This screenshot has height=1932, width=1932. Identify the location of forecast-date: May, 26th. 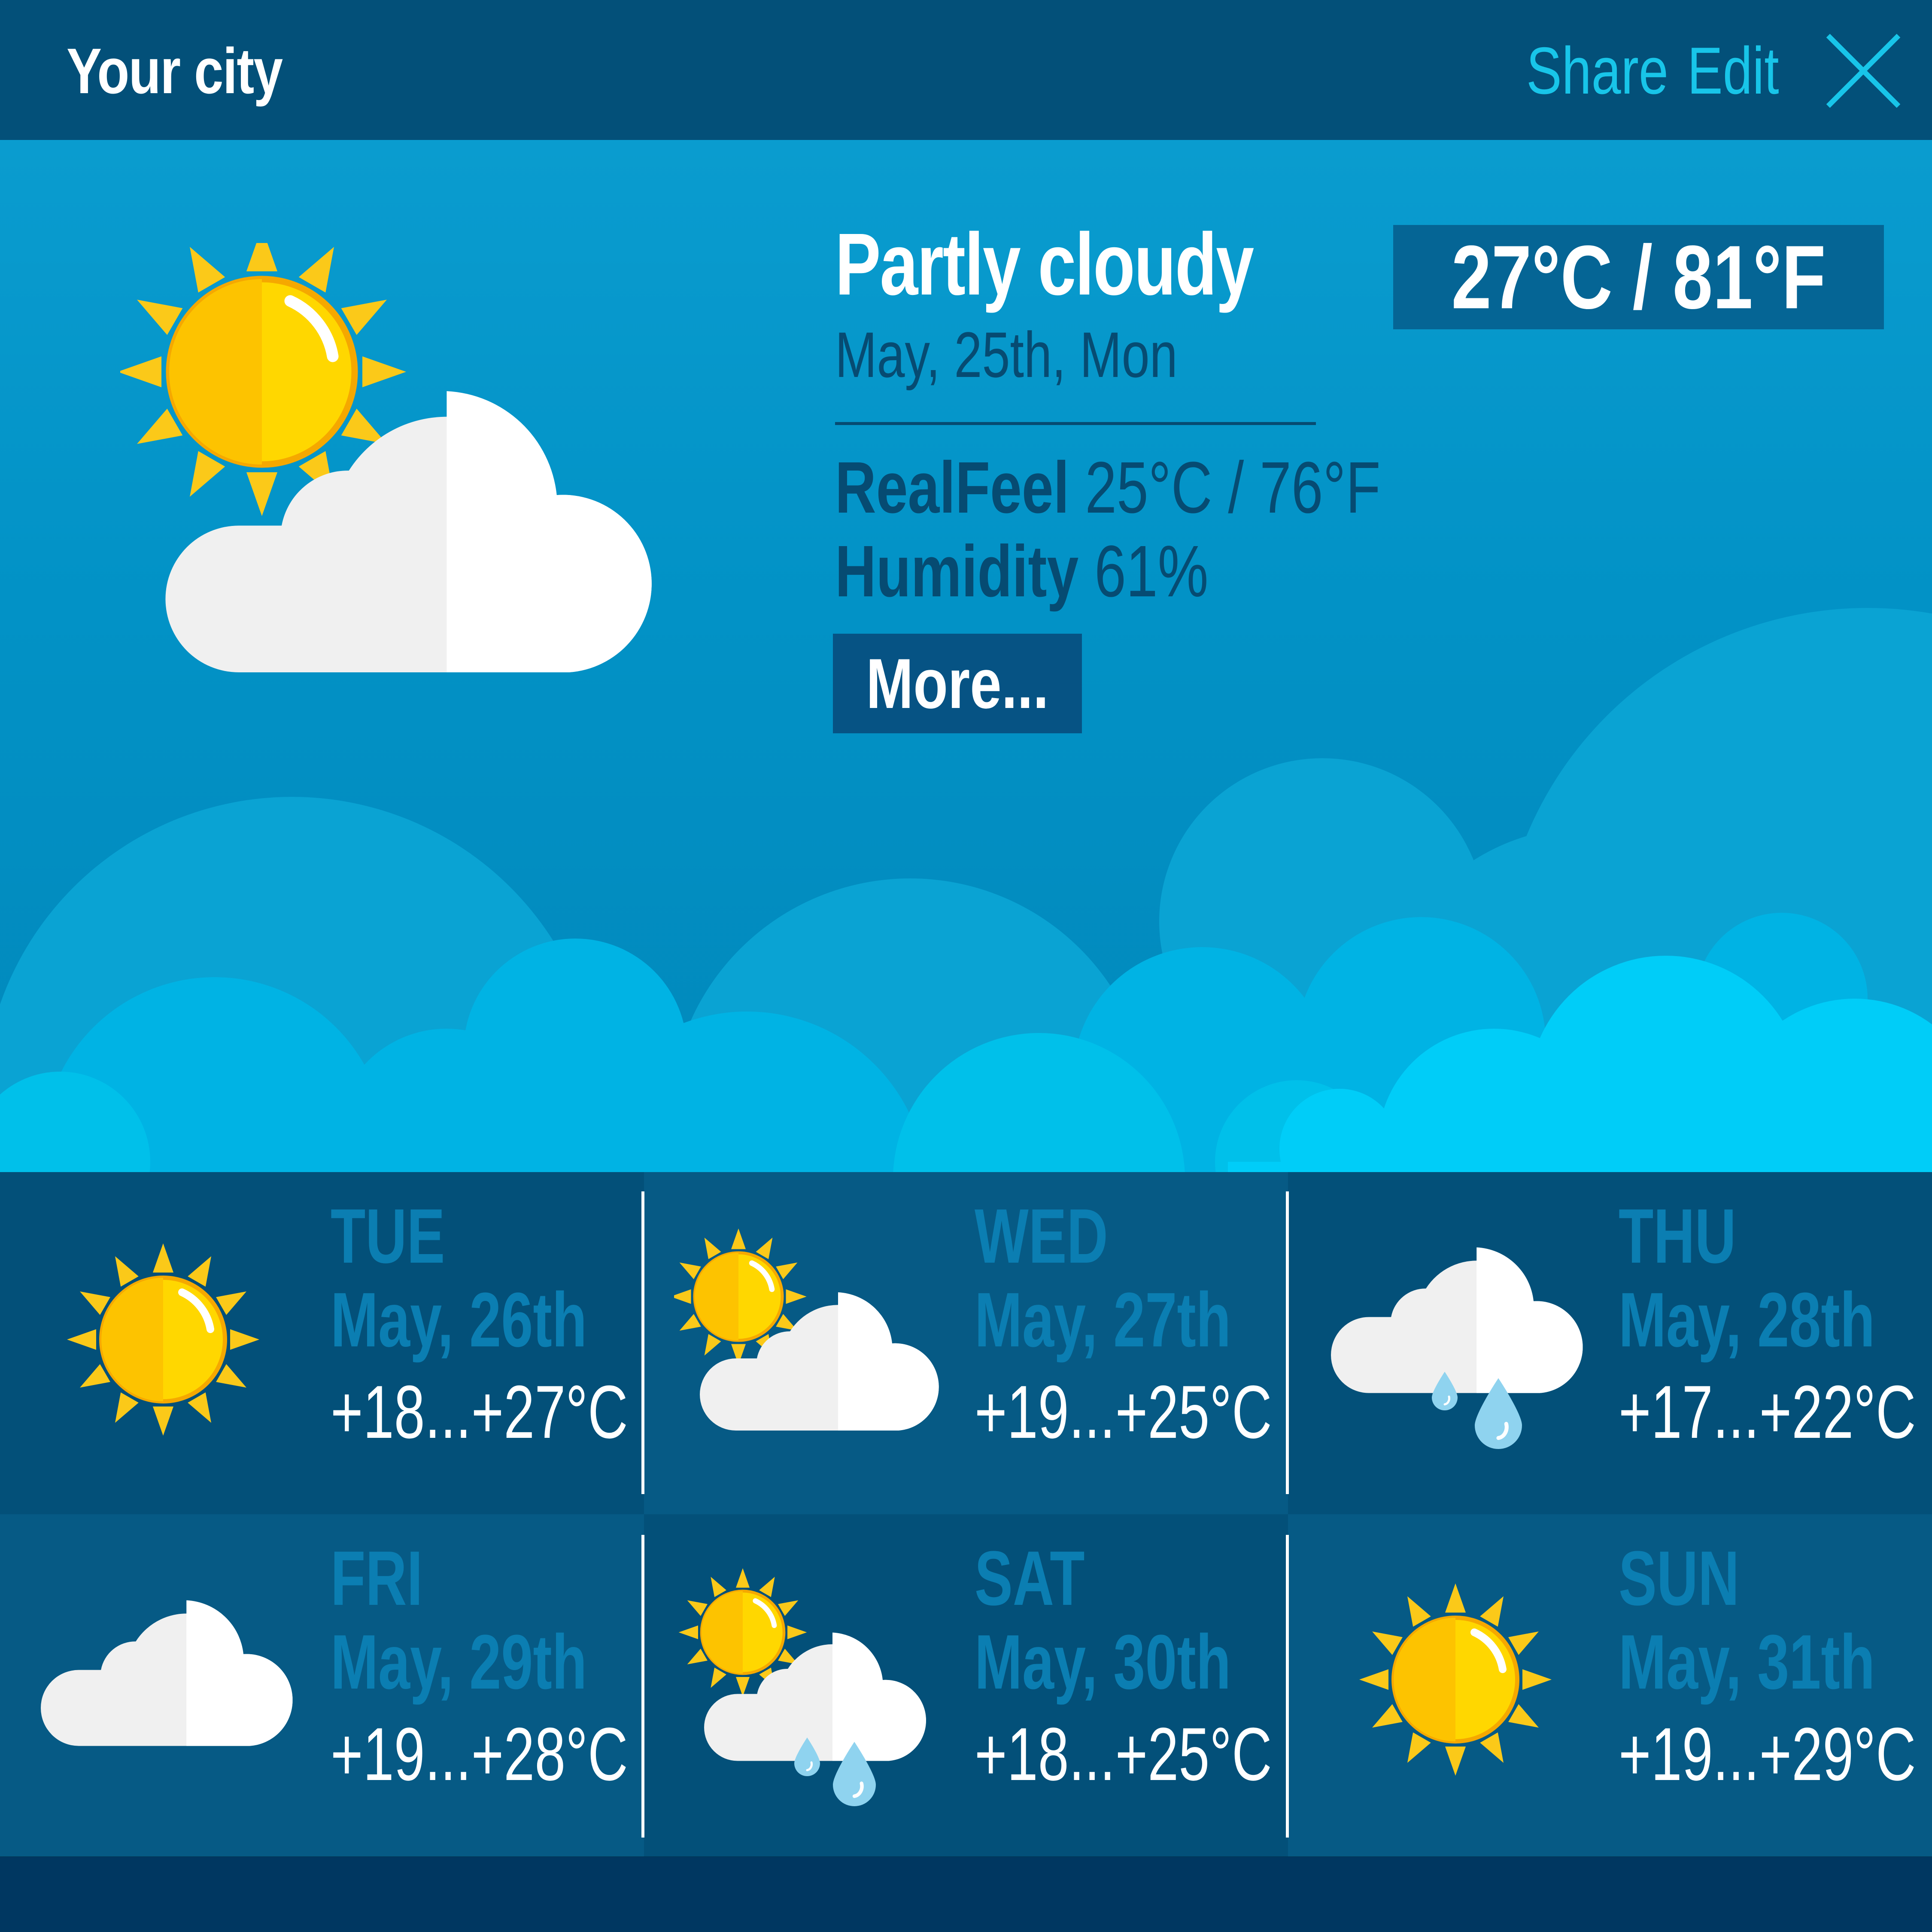
(459, 1320).